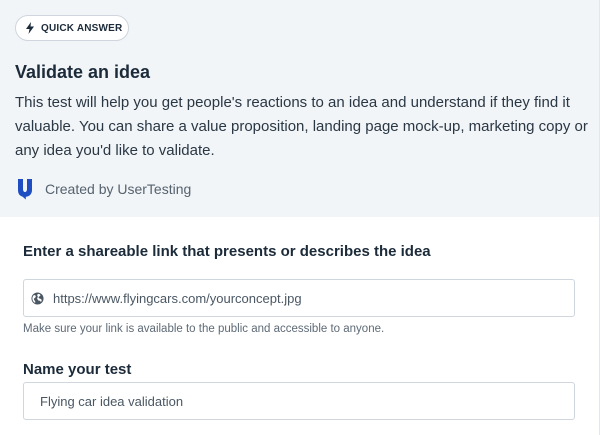  Describe the element at coordinates (82, 28) in the screenshot. I see `badge-label: QUICK ANSWER` at that location.